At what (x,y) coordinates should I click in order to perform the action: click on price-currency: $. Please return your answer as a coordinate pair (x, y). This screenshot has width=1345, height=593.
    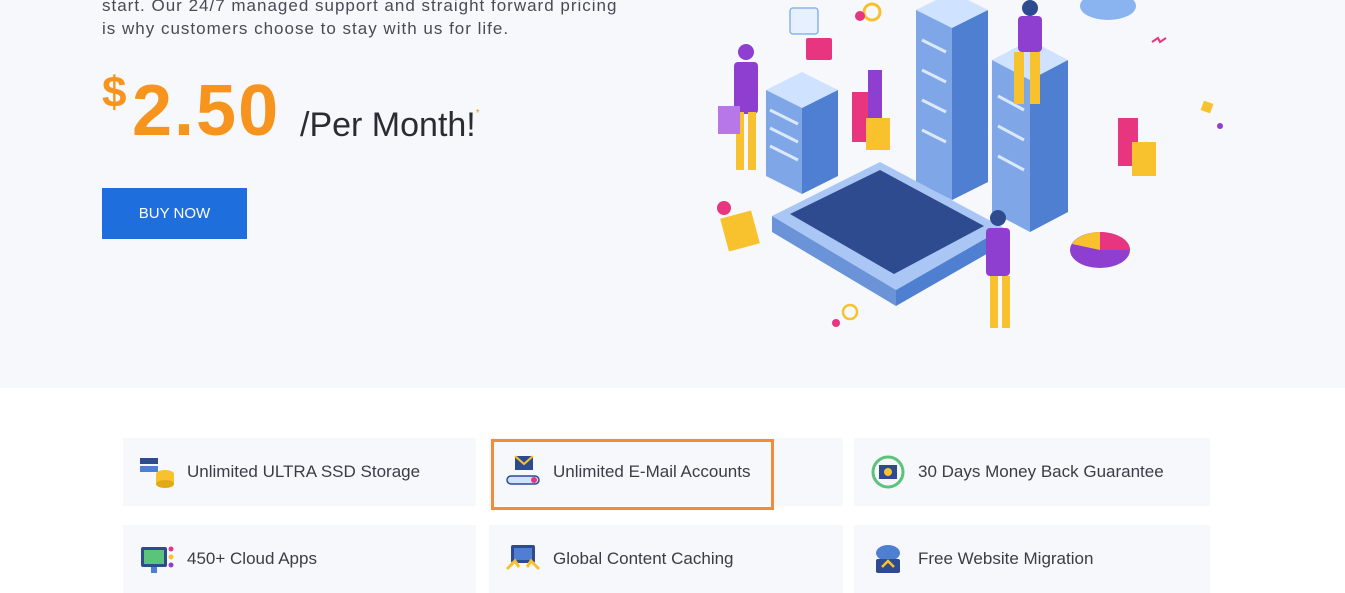
    Looking at the image, I should click on (114, 92).